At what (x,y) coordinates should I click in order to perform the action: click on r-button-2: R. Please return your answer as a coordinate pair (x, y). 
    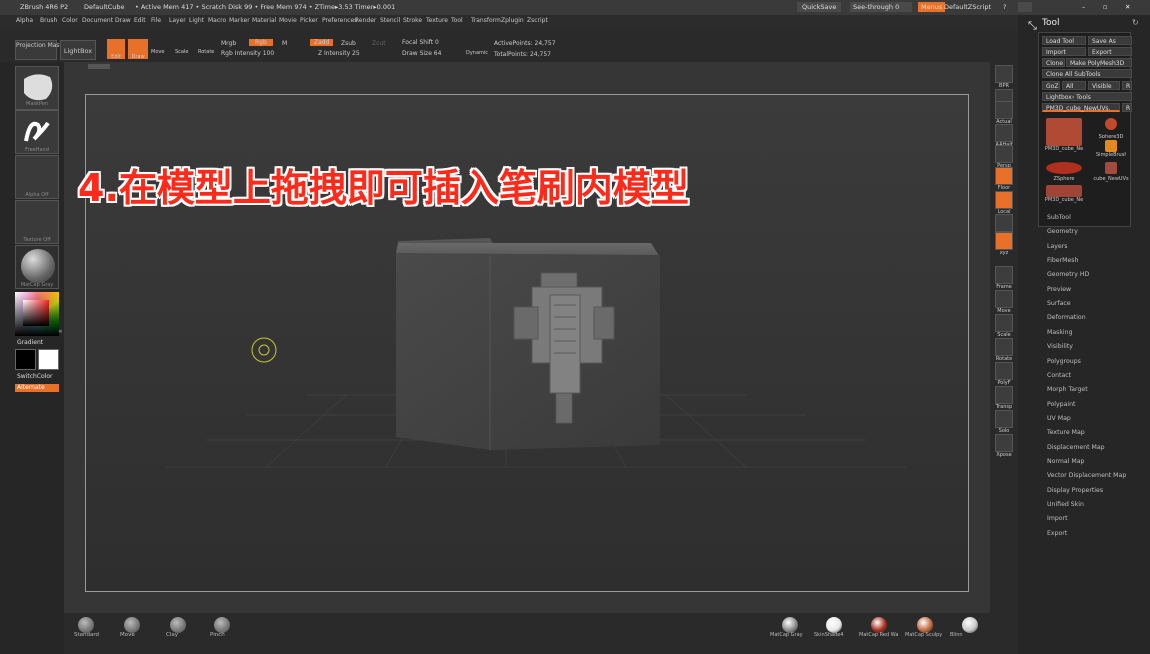
    Looking at the image, I should click on (1127, 107).